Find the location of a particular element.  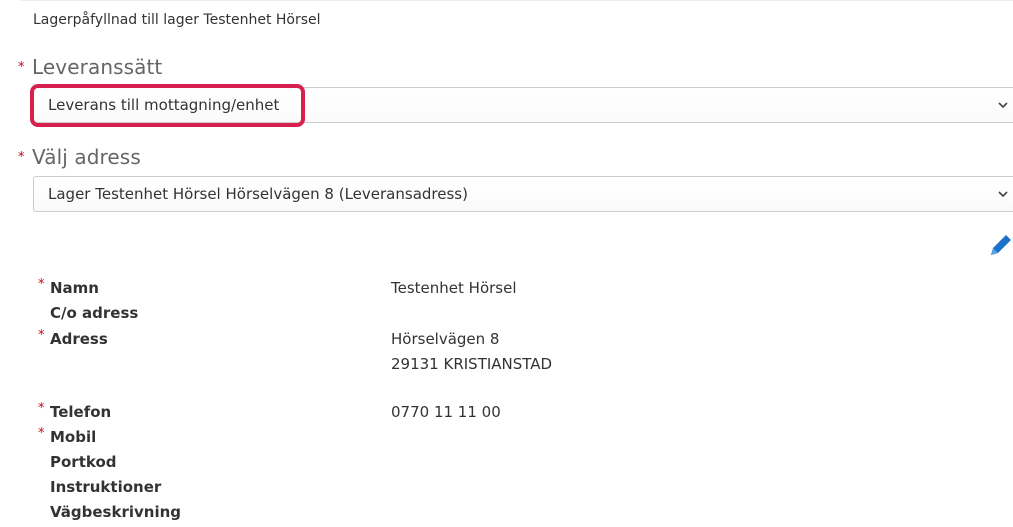

address-line2: 29131 KRISTIANSTAD is located at coordinates (472, 364).